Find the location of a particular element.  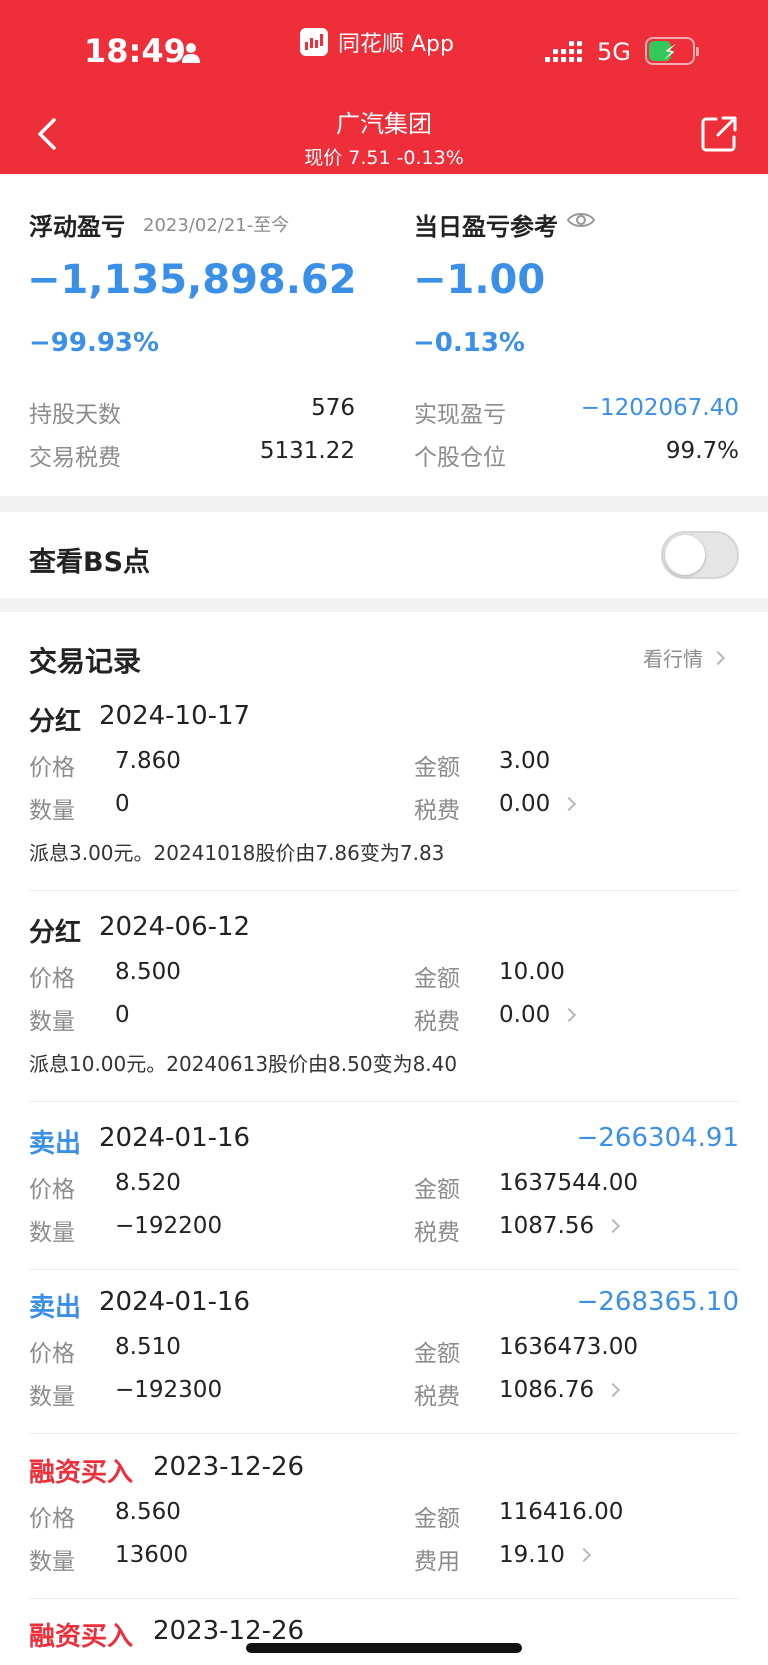

daily-pnl-value: −1.00 is located at coordinates (479, 280).